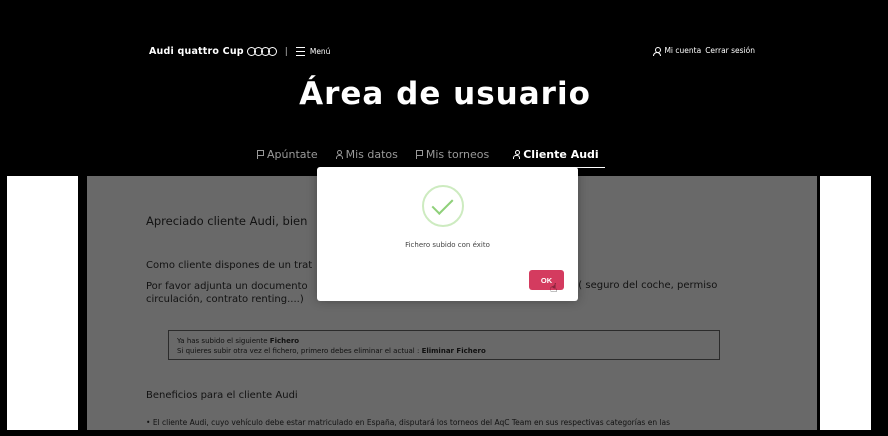 The height and width of the screenshot is (436, 888). I want to click on info-line-1-bold: Fichero, so click(284, 341).